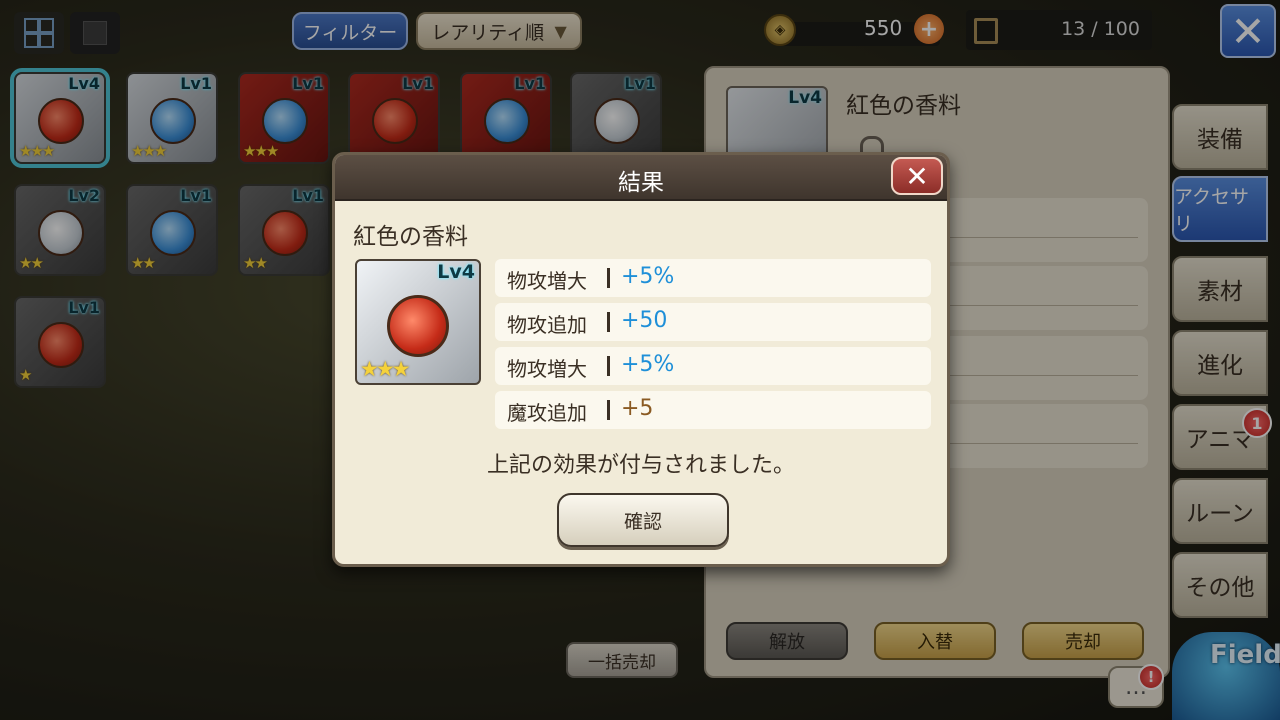  Describe the element at coordinates (410, 237) in the screenshot. I see `dialog-item-name: 紅色の香料` at that location.